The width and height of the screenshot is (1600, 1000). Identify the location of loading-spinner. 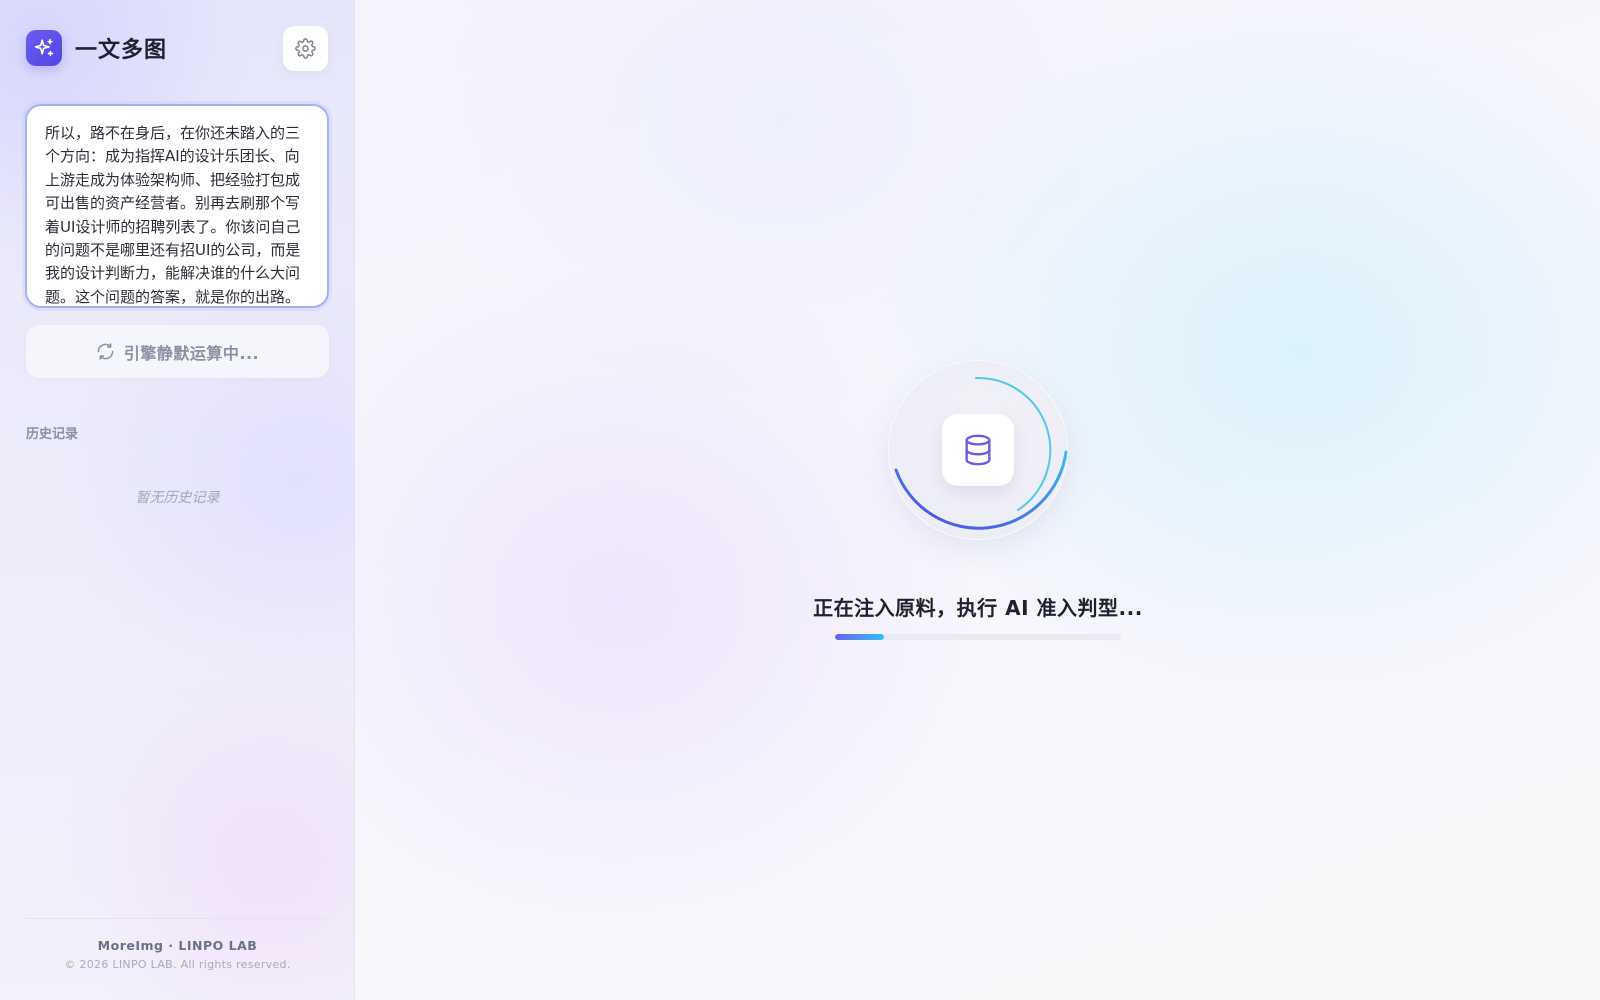
(978, 450).